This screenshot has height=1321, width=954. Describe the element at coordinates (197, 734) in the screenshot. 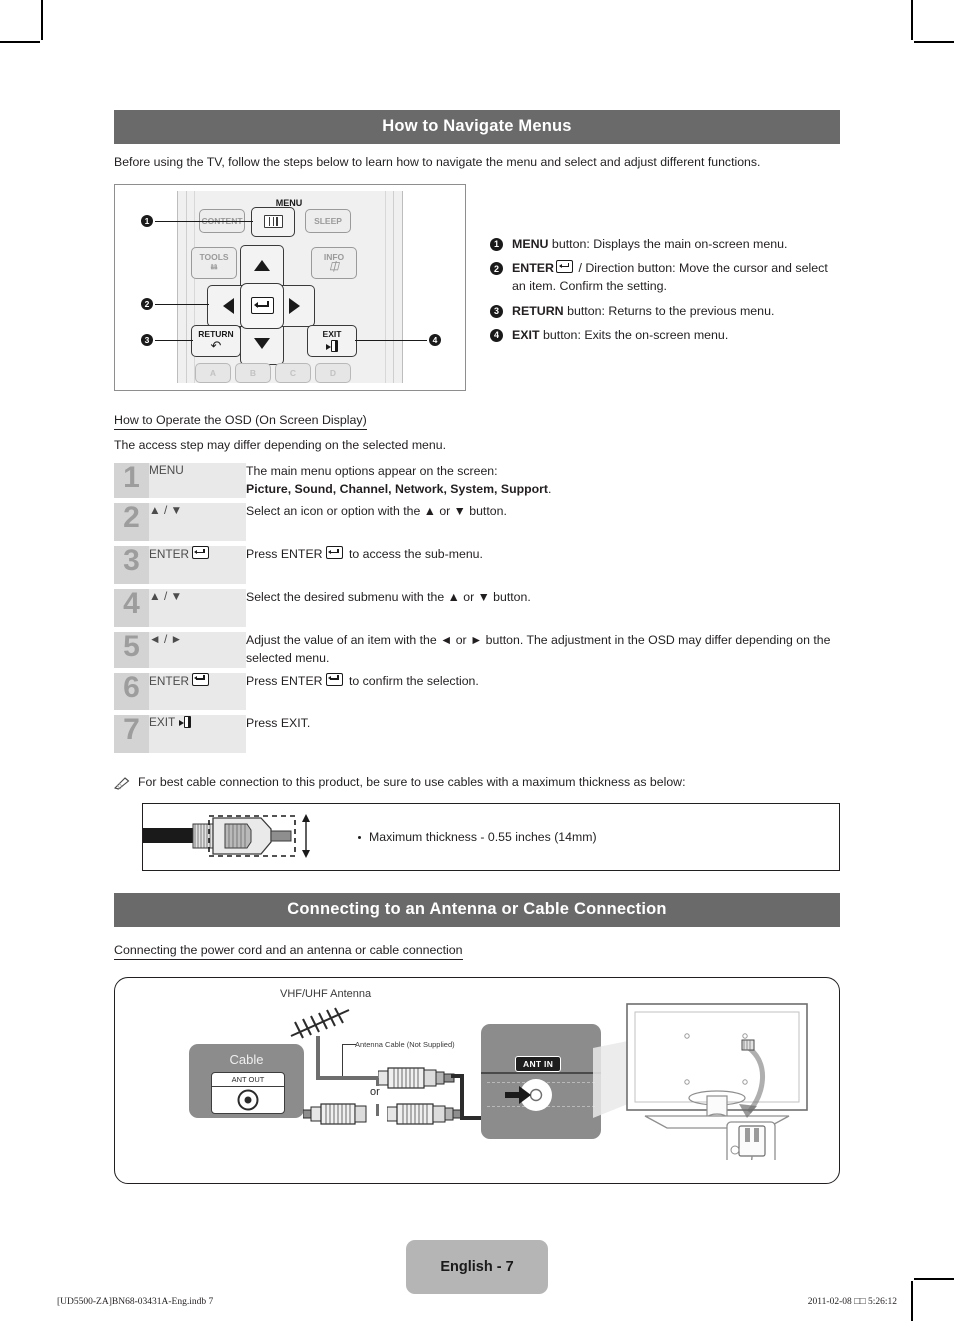

I see `step-key-7: EXIT` at that location.